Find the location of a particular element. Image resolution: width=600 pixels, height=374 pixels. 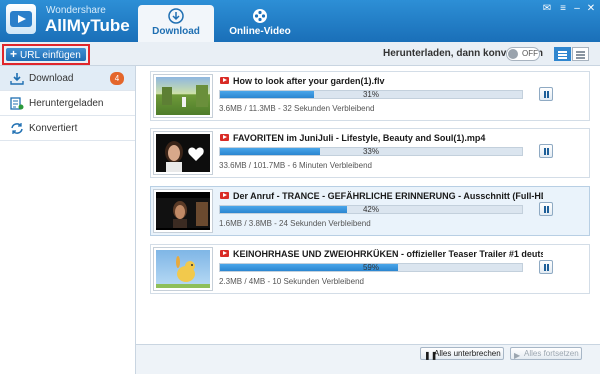

play-icon: ▶ is located at coordinates (517, 355).